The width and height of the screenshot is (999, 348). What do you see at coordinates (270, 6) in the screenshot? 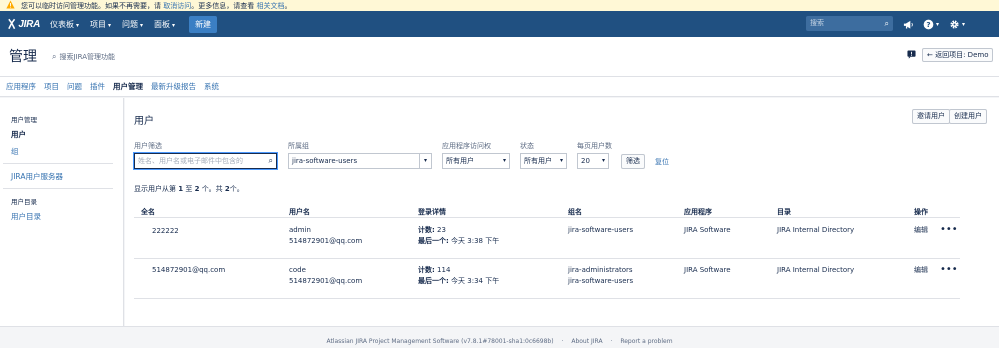
I see `docs-link: 相关文档` at bounding box center [270, 6].